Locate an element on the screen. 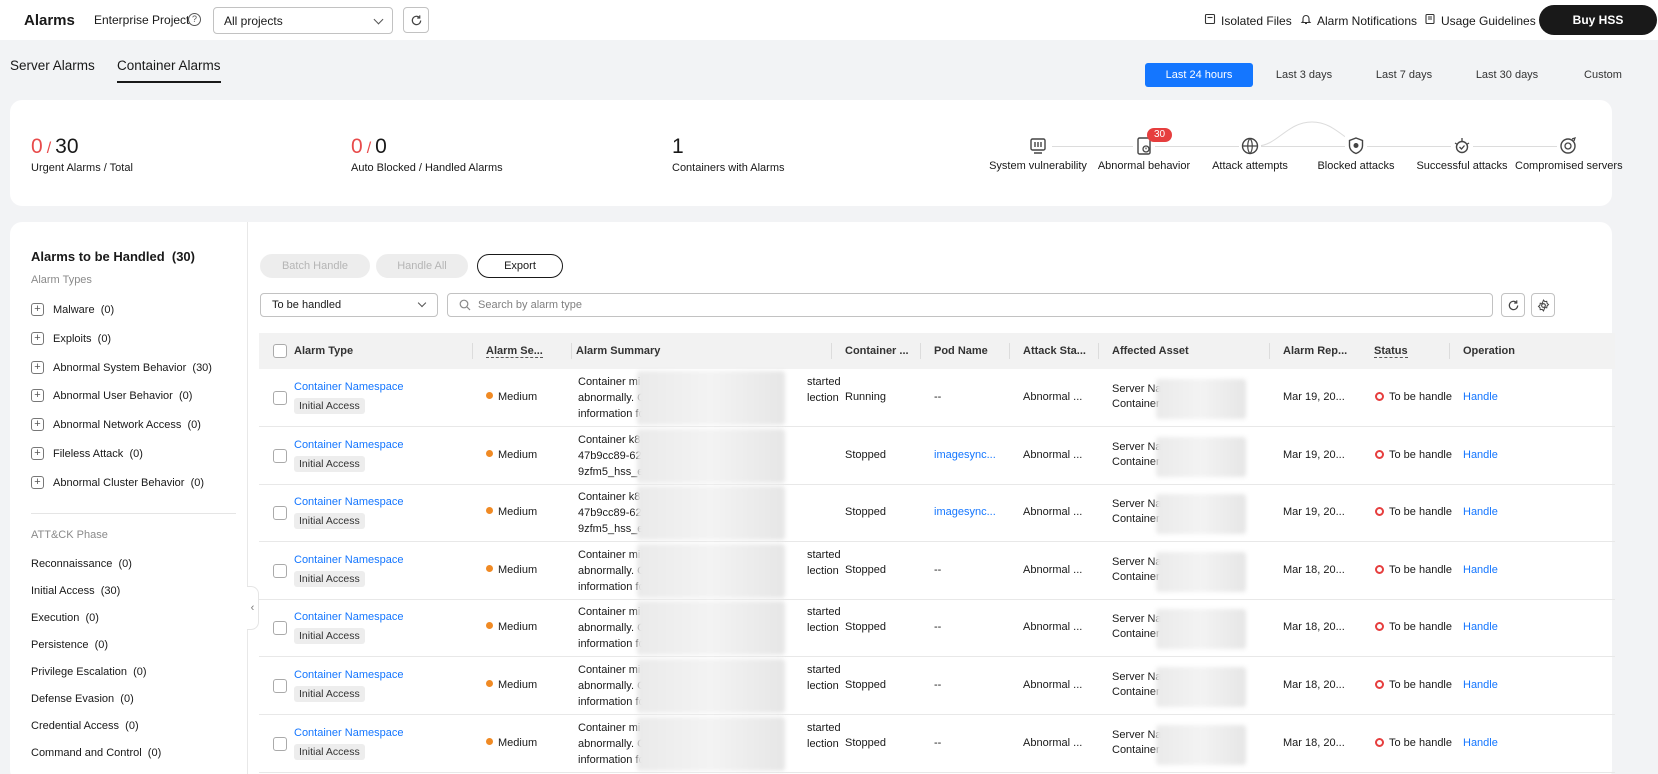 The width and height of the screenshot is (1658, 774). tab-container-alarms: Container Alarms is located at coordinates (169, 70).